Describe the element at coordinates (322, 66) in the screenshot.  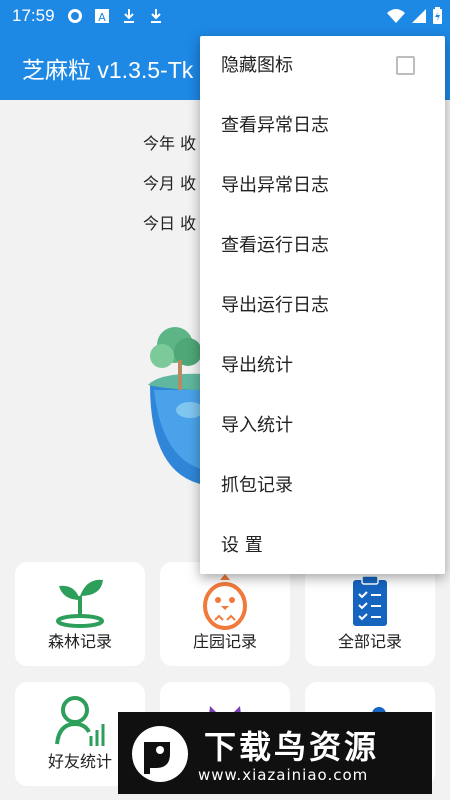
I see `menu-item-hide-icon: 隐藏图标` at that location.